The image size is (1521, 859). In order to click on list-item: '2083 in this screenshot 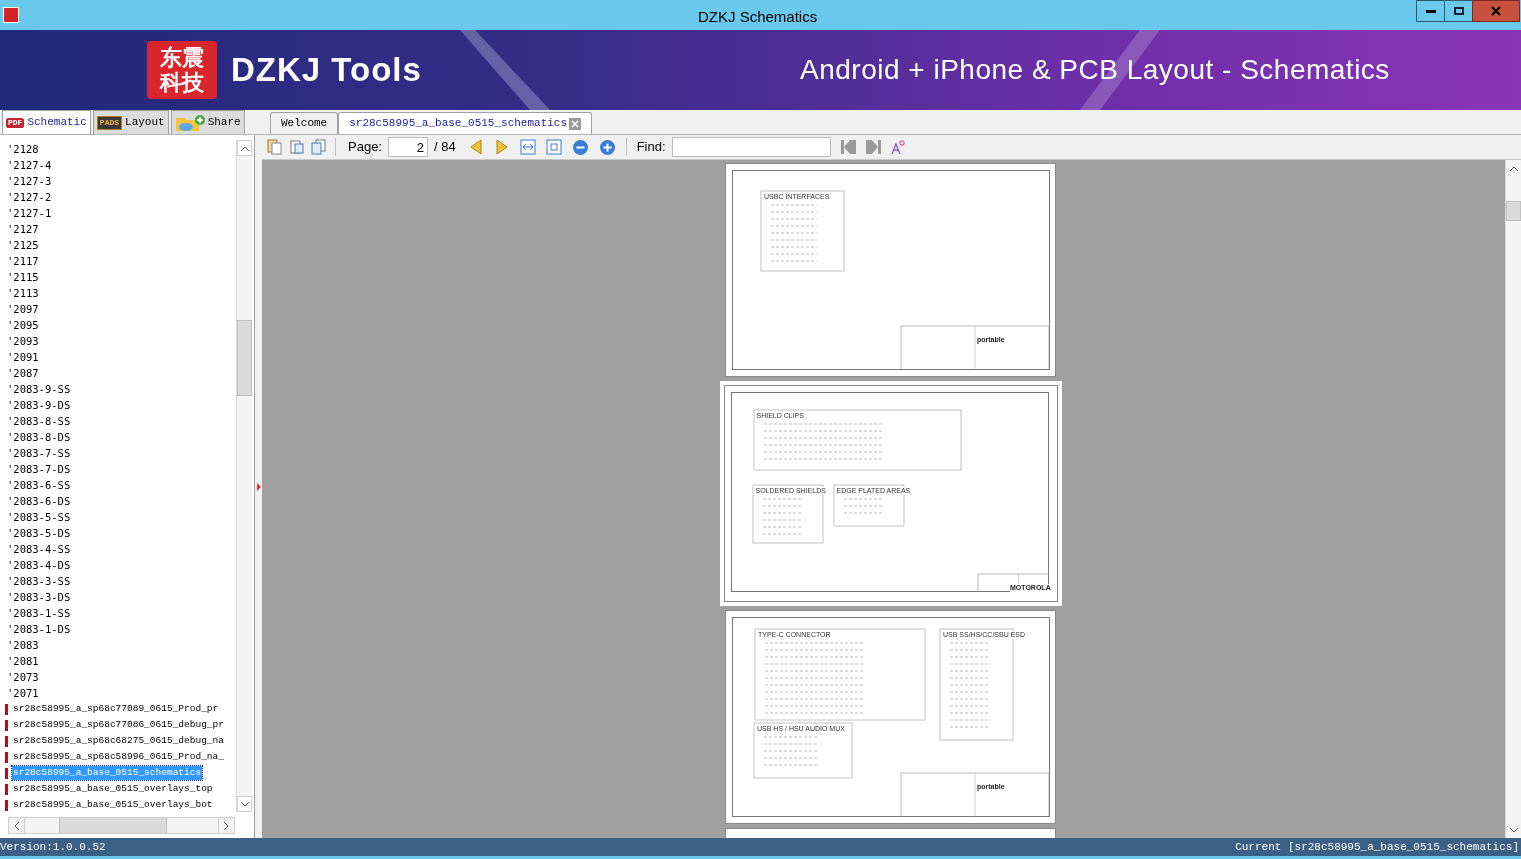, I will do `click(23, 645)`.